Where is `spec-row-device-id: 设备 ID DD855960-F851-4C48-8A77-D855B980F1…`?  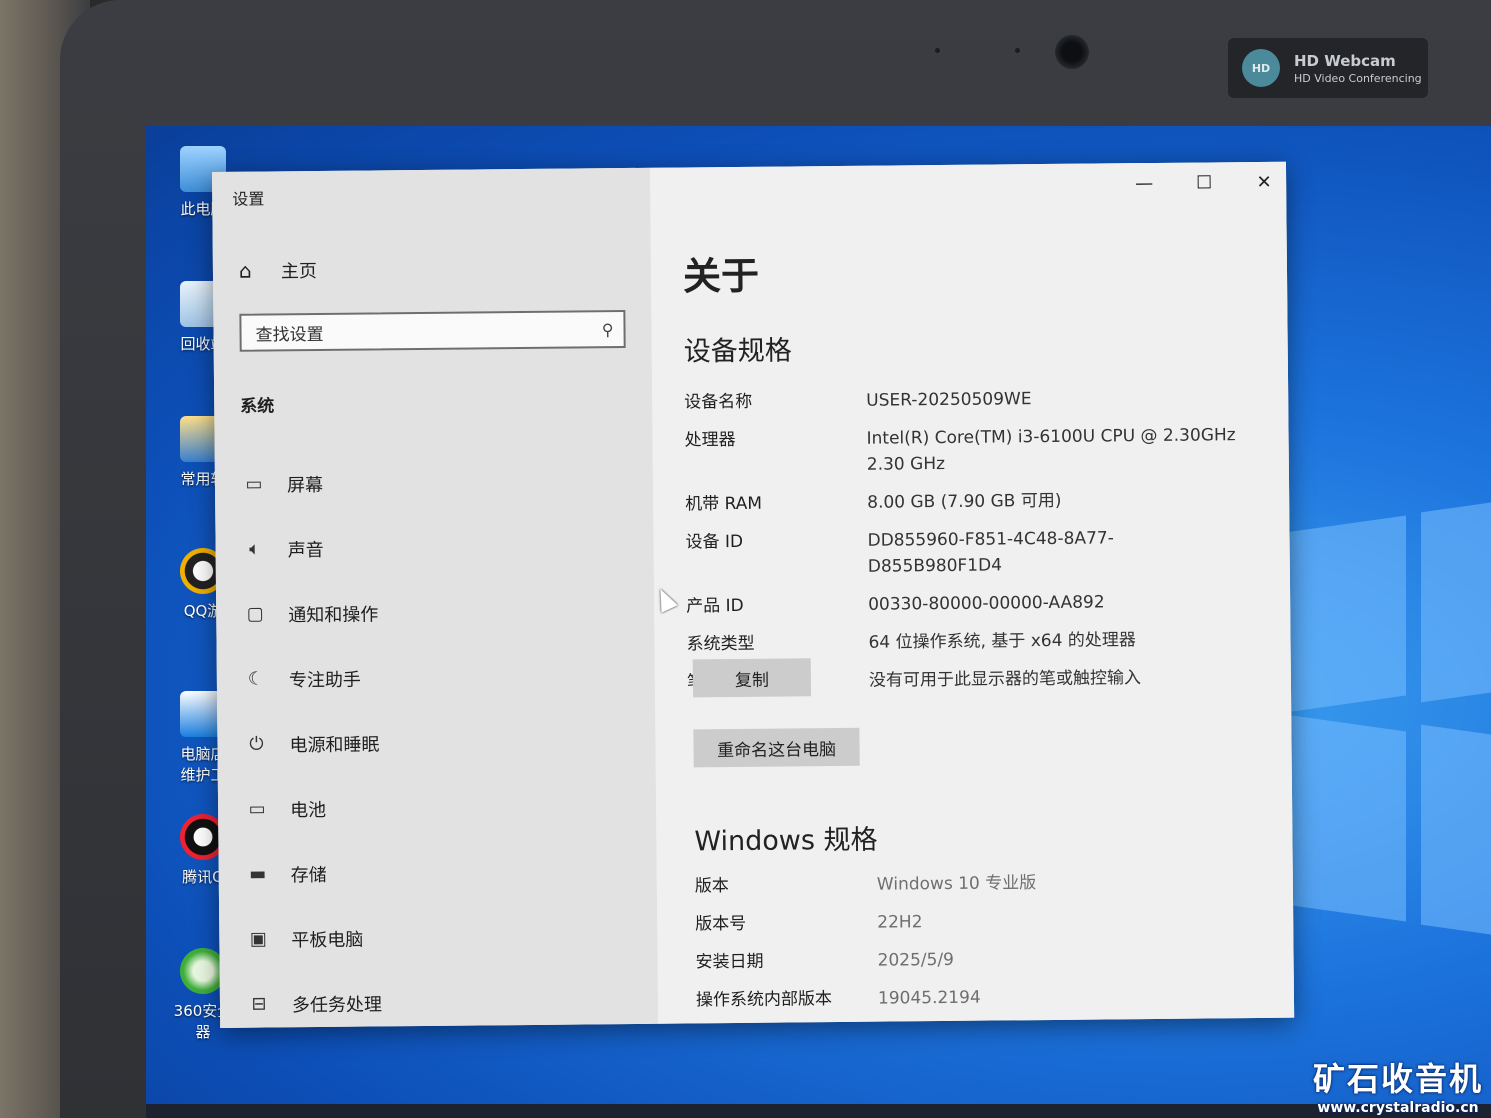
spec-row-device-id: 设备 ID DD855960-F851-4C48-8A77-D855B980F1… is located at coordinates (965, 552).